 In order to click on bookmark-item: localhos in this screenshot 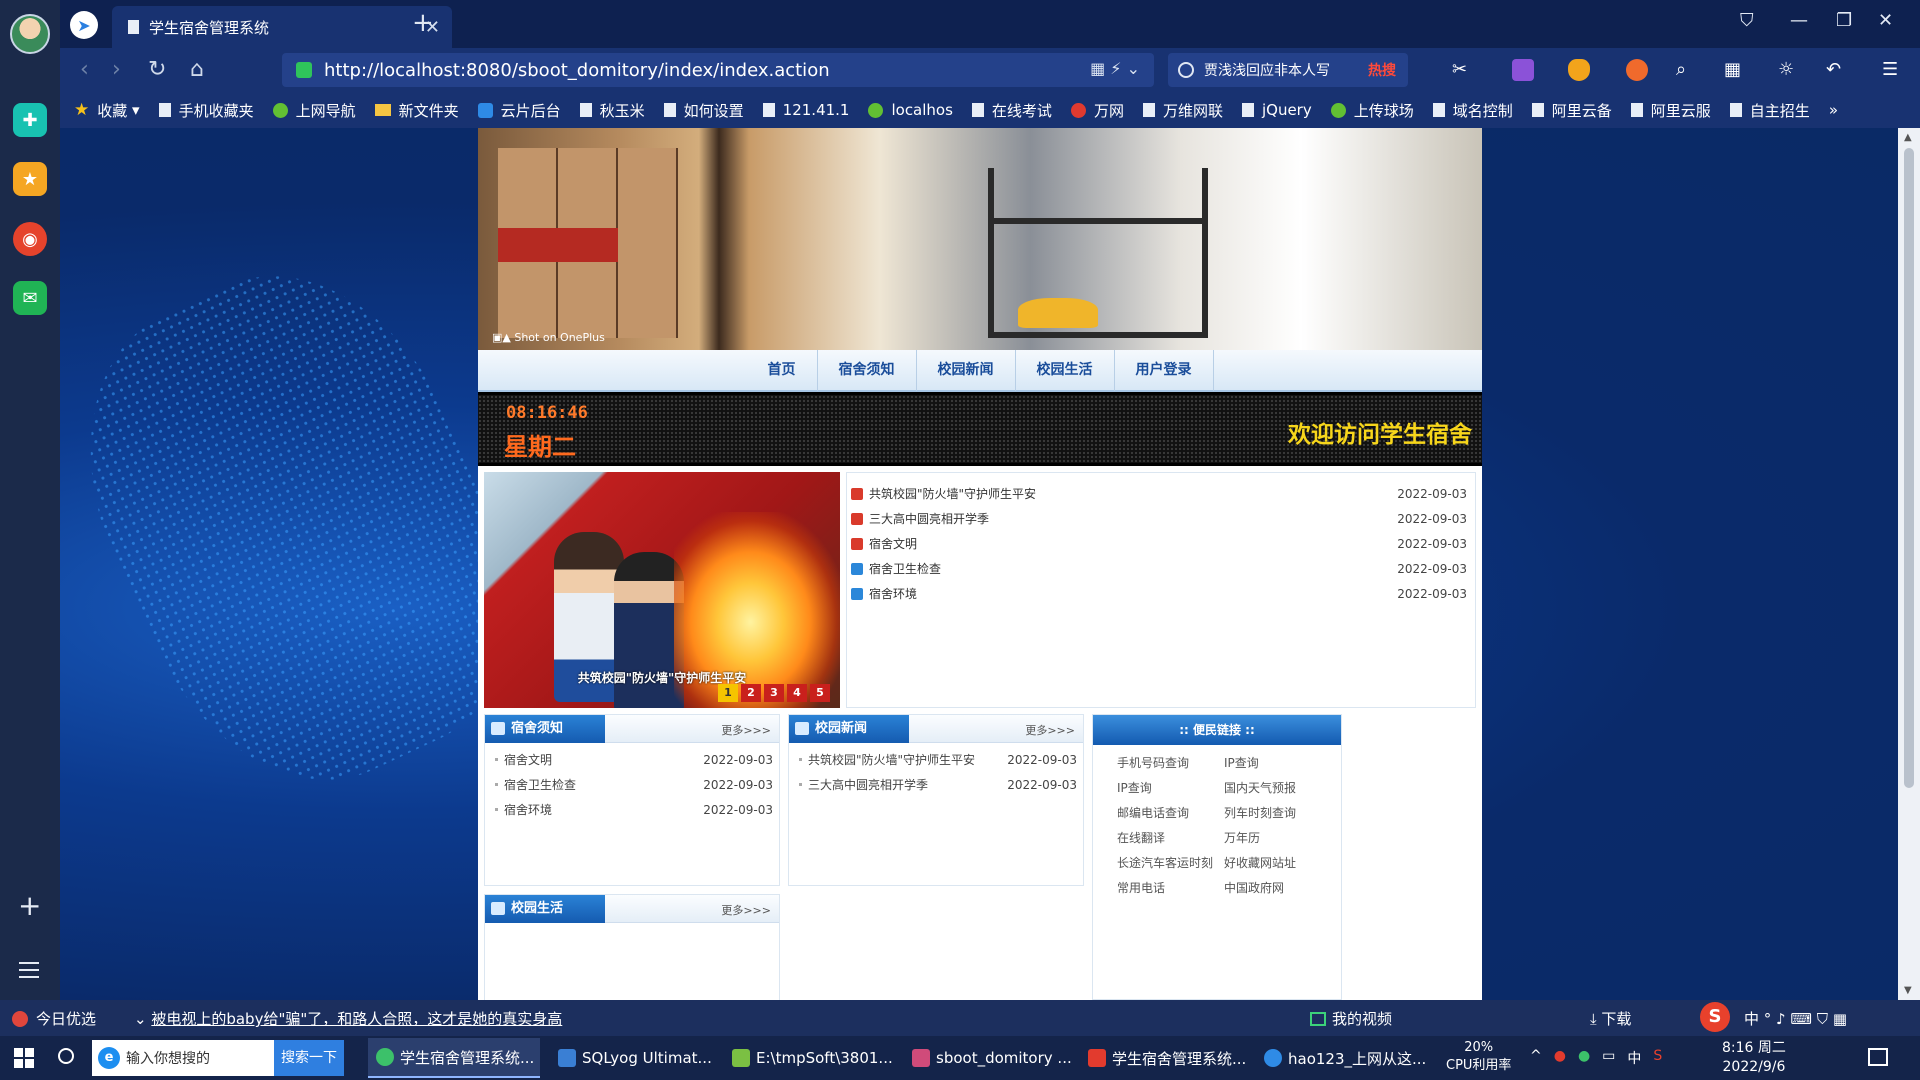, I will do `click(910, 110)`.